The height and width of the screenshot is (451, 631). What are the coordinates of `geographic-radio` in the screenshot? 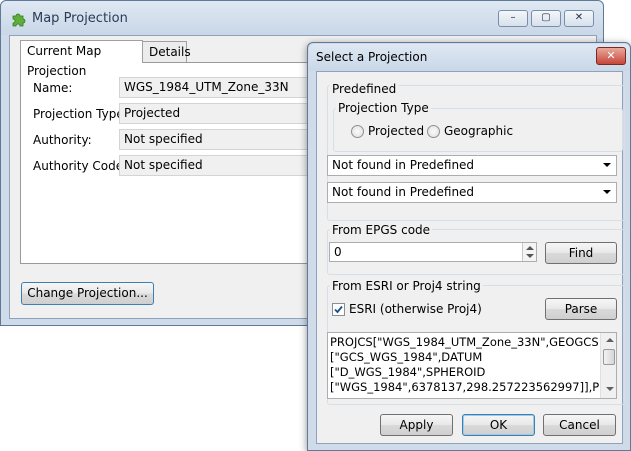 It's located at (433, 131).